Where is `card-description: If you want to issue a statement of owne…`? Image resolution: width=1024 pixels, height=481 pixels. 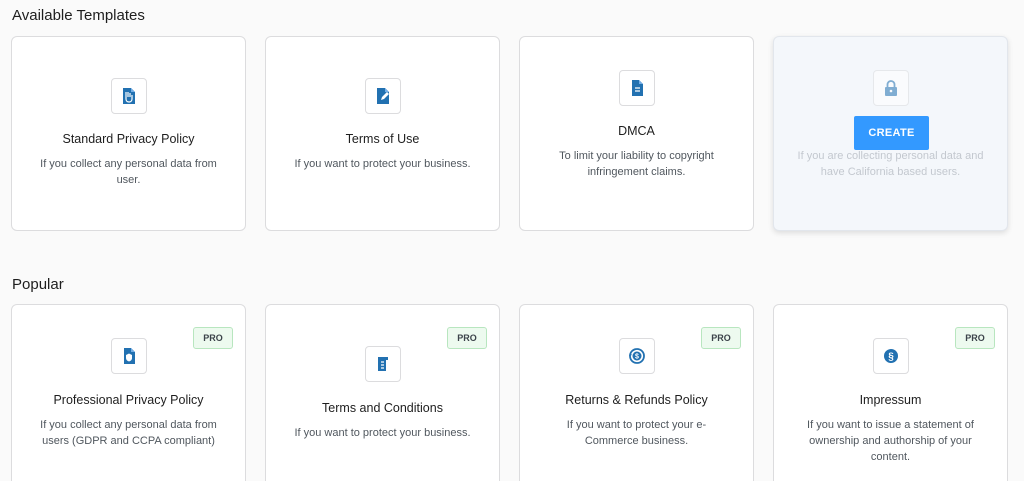
card-description: If you want to issue a statement of owne… is located at coordinates (890, 441).